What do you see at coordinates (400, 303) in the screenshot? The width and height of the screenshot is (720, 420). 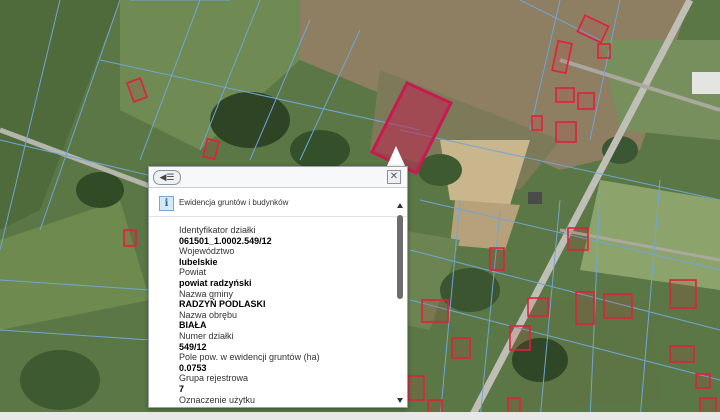 I see `popup-scrollbar` at bounding box center [400, 303].